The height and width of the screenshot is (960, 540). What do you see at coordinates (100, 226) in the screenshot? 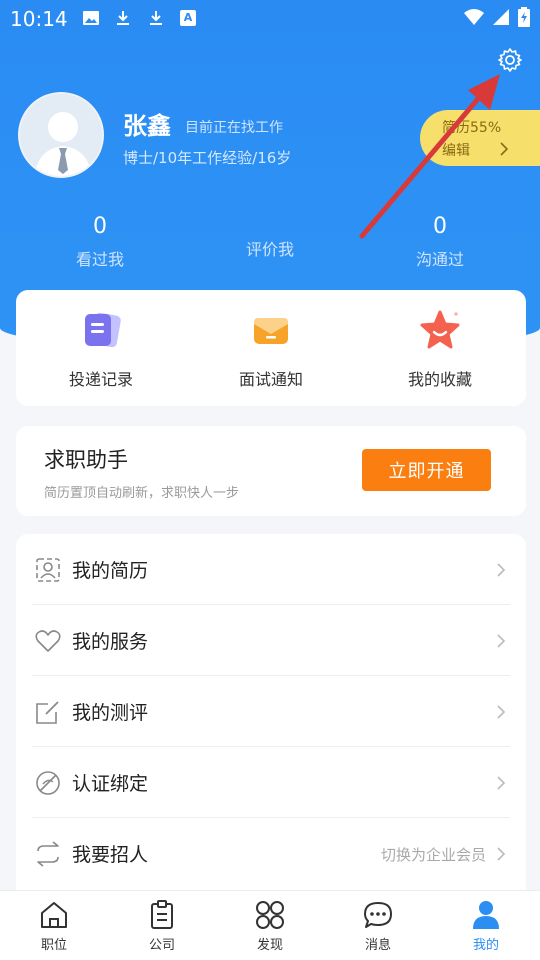
I see `stat-value: 0` at bounding box center [100, 226].